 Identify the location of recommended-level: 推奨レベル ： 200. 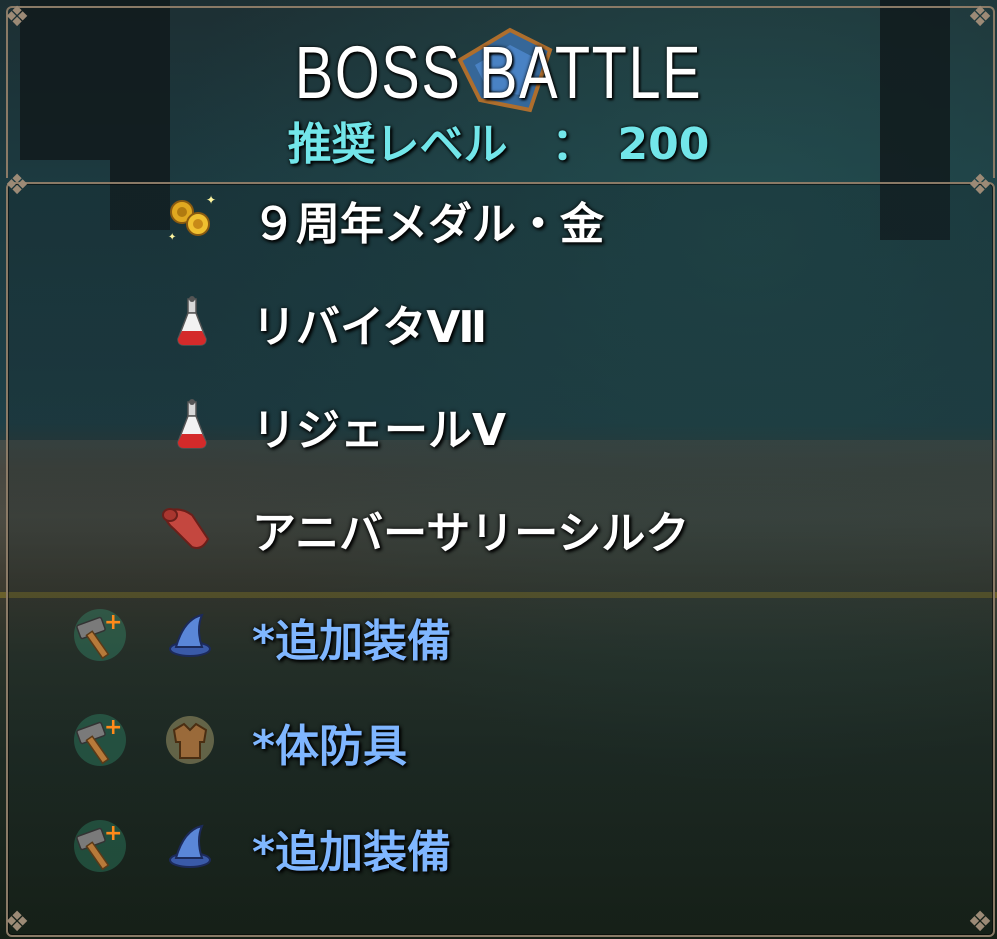
(498, 144).